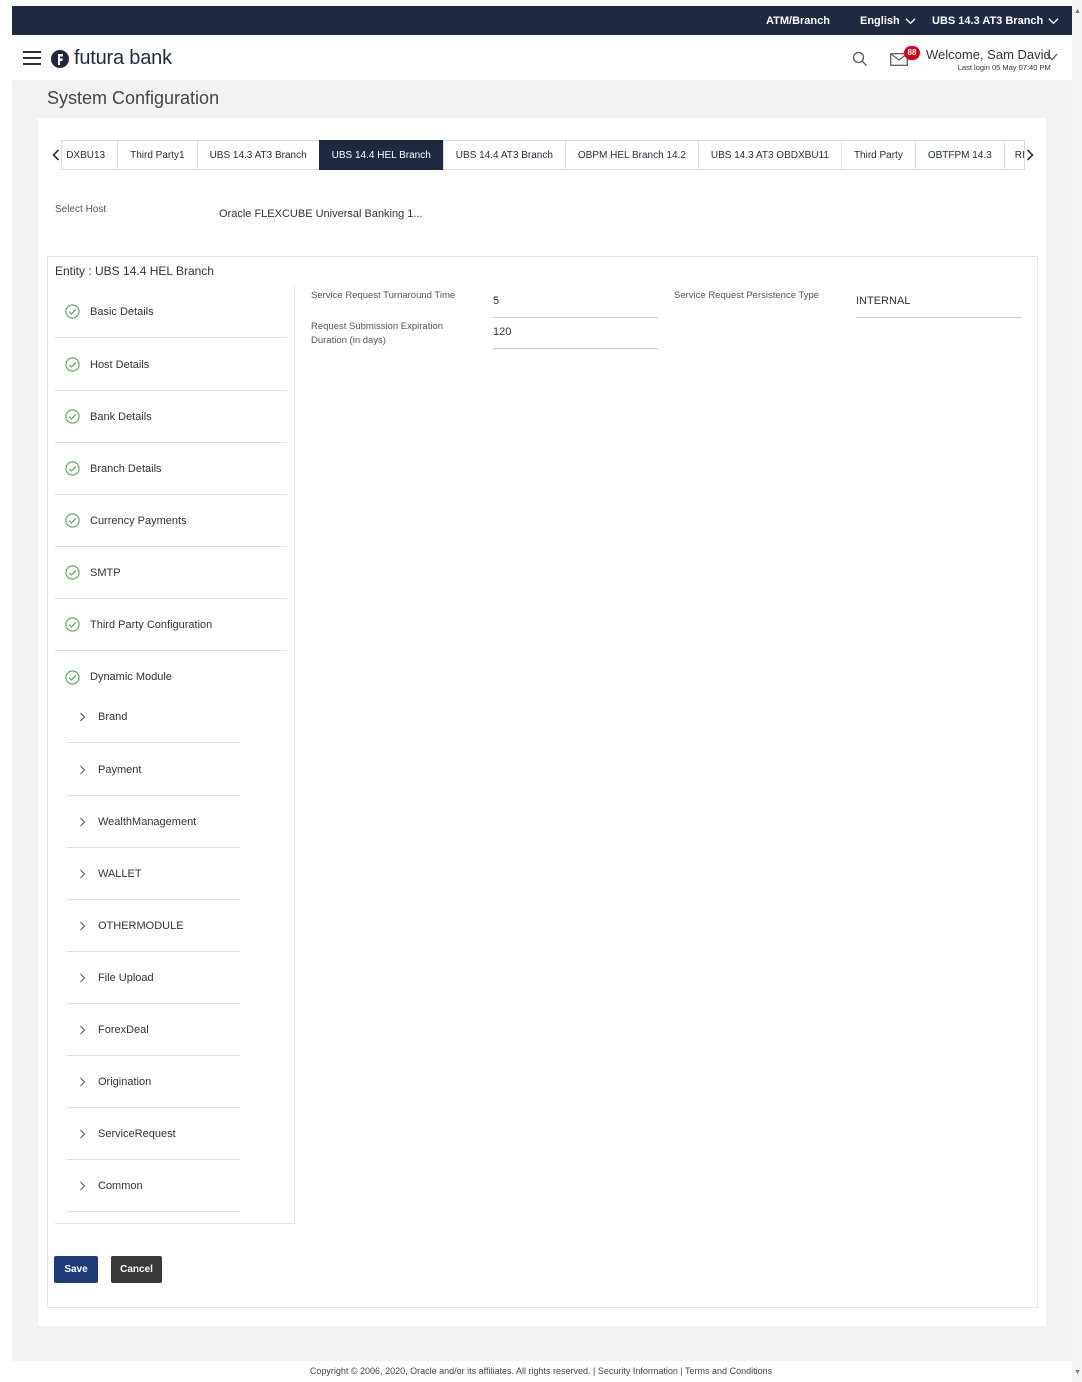 Image resolution: width=1082 pixels, height=1382 pixels. Describe the element at coordinates (575, 337) in the screenshot. I see `expiration-value: 120` at that location.